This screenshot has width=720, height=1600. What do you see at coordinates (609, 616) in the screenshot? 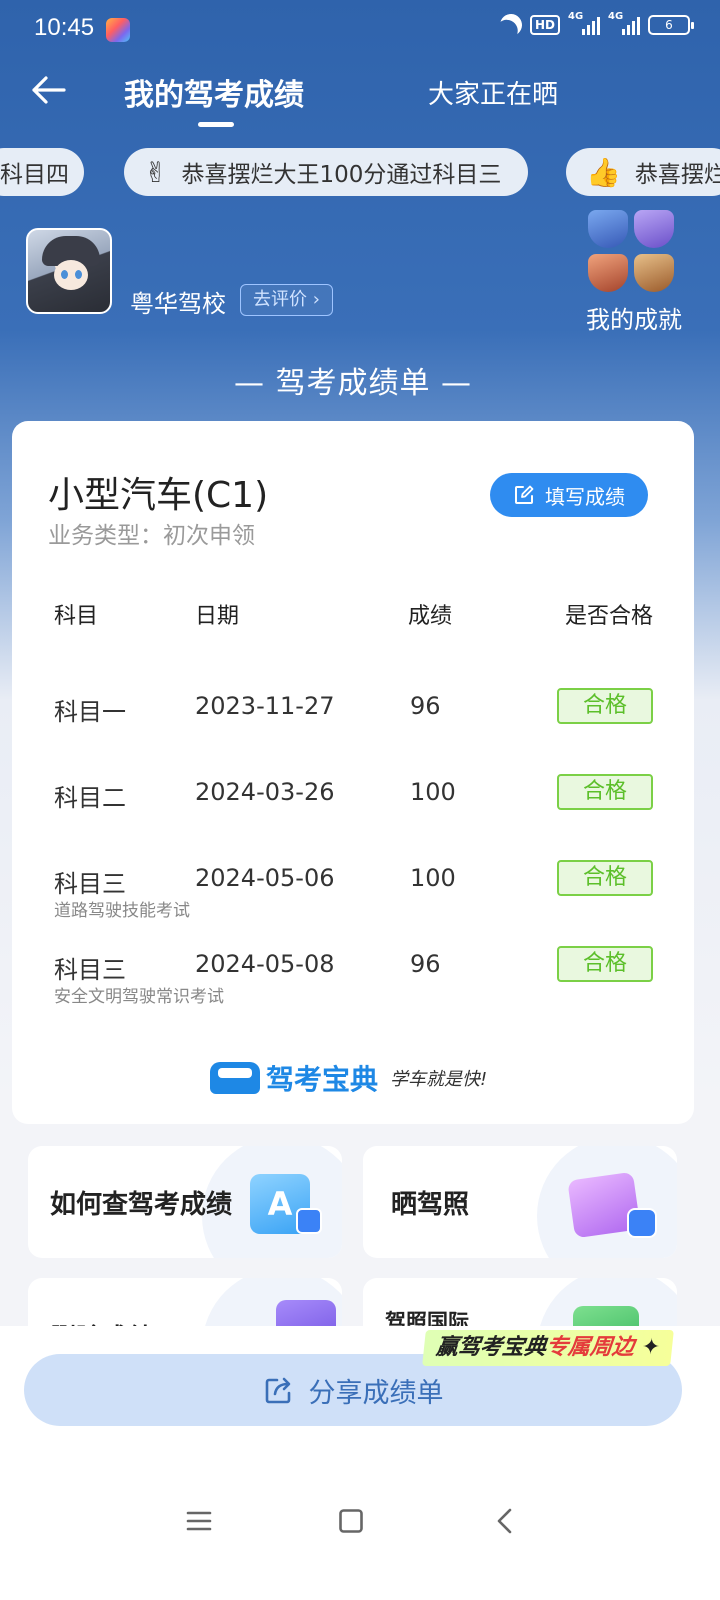
I see `column-header-passed: 是否合格` at bounding box center [609, 616].